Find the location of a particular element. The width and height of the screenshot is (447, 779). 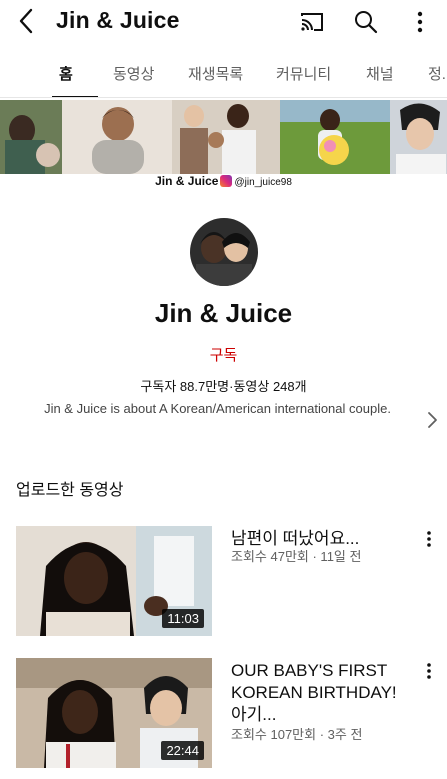

tab-about: 정. is located at coordinates (437, 73).